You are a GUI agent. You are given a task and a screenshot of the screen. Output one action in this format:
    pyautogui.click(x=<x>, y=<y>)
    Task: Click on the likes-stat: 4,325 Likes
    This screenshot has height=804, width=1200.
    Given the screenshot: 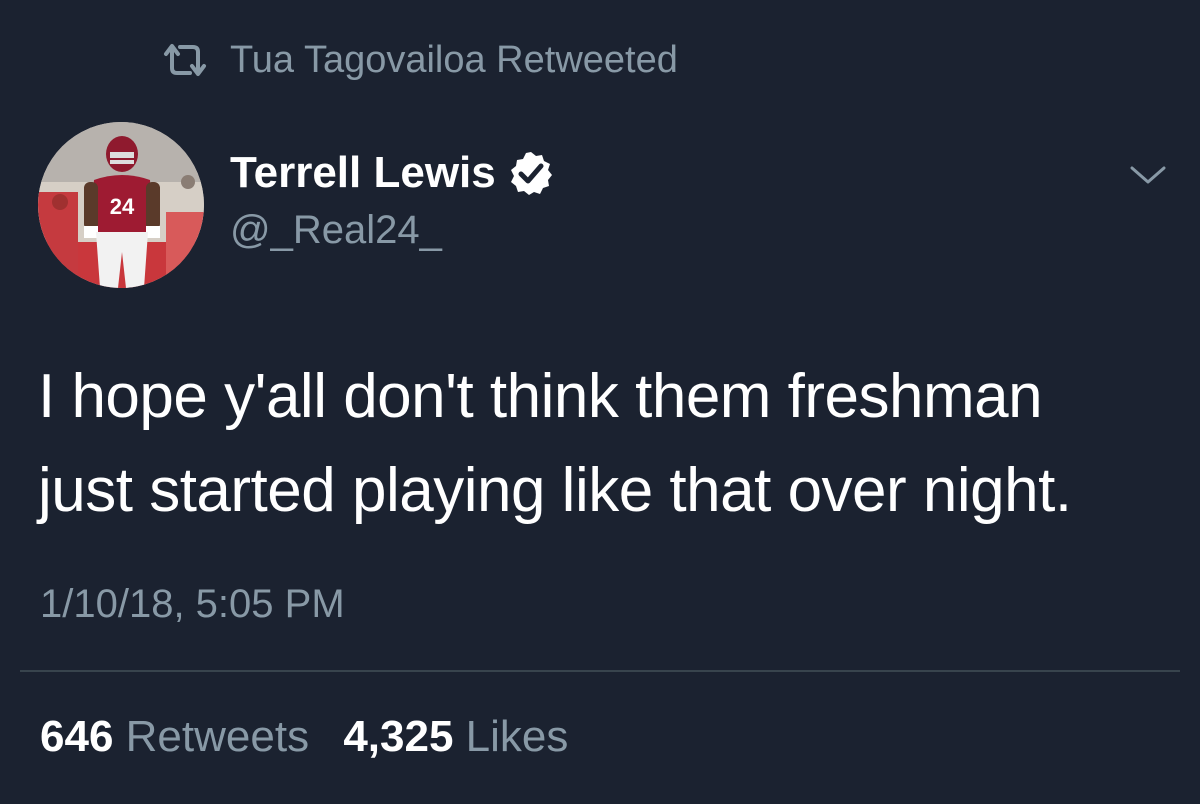 What is the action you would take?
    pyautogui.click(x=455, y=737)
    